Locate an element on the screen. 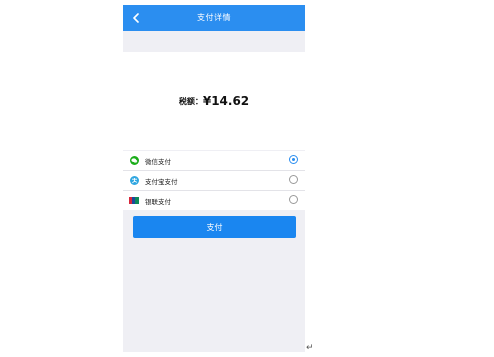 The height and width of the screenshot is (357, 494). tax-amount-label: 税额： is located at coordinates (190, 101).